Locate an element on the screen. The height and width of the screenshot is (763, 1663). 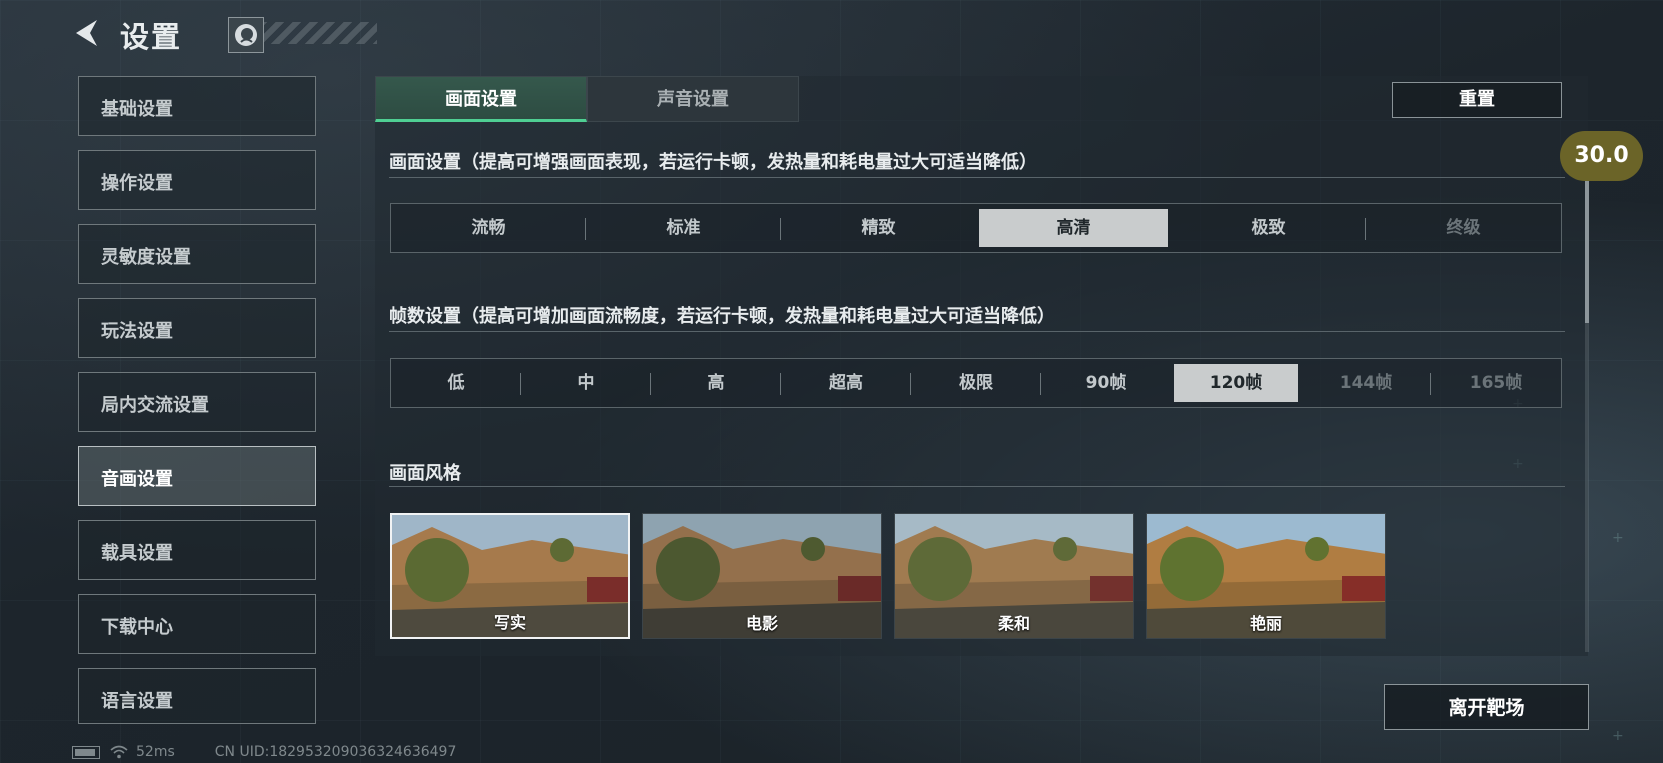
quality-section-title: 画面设置（提高可增强画面表现，若运行卡顿，发热量和耗电量过大可适当降低） is located at coordinates (713, 162).